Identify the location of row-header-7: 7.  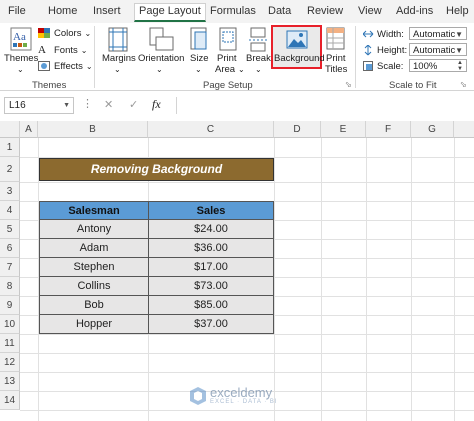
(10, 267).